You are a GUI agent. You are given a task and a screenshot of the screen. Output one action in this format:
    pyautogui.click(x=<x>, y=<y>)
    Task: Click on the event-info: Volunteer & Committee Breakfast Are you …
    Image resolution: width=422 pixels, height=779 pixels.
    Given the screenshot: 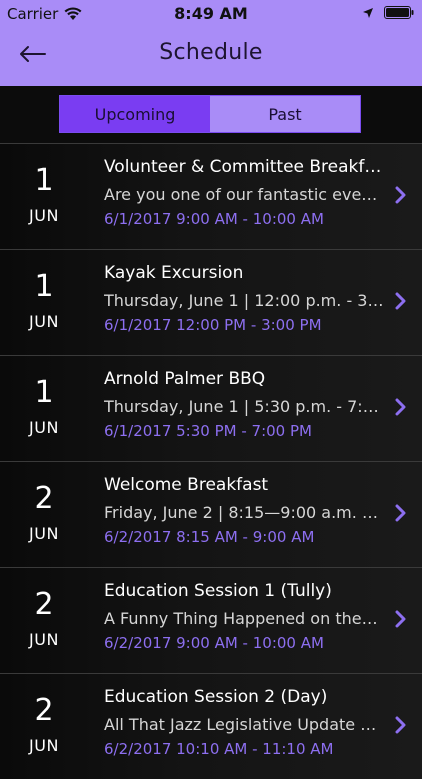 What is the action you would take?
    pyautogui.click(x=244, y=192)
    